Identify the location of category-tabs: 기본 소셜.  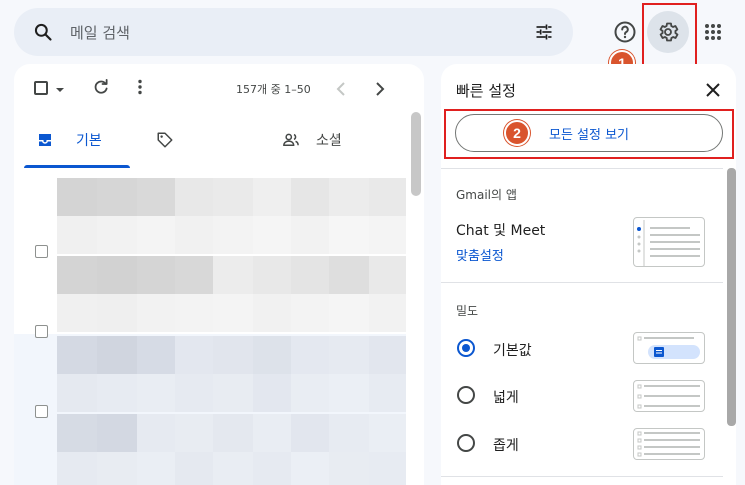
(219, 140).